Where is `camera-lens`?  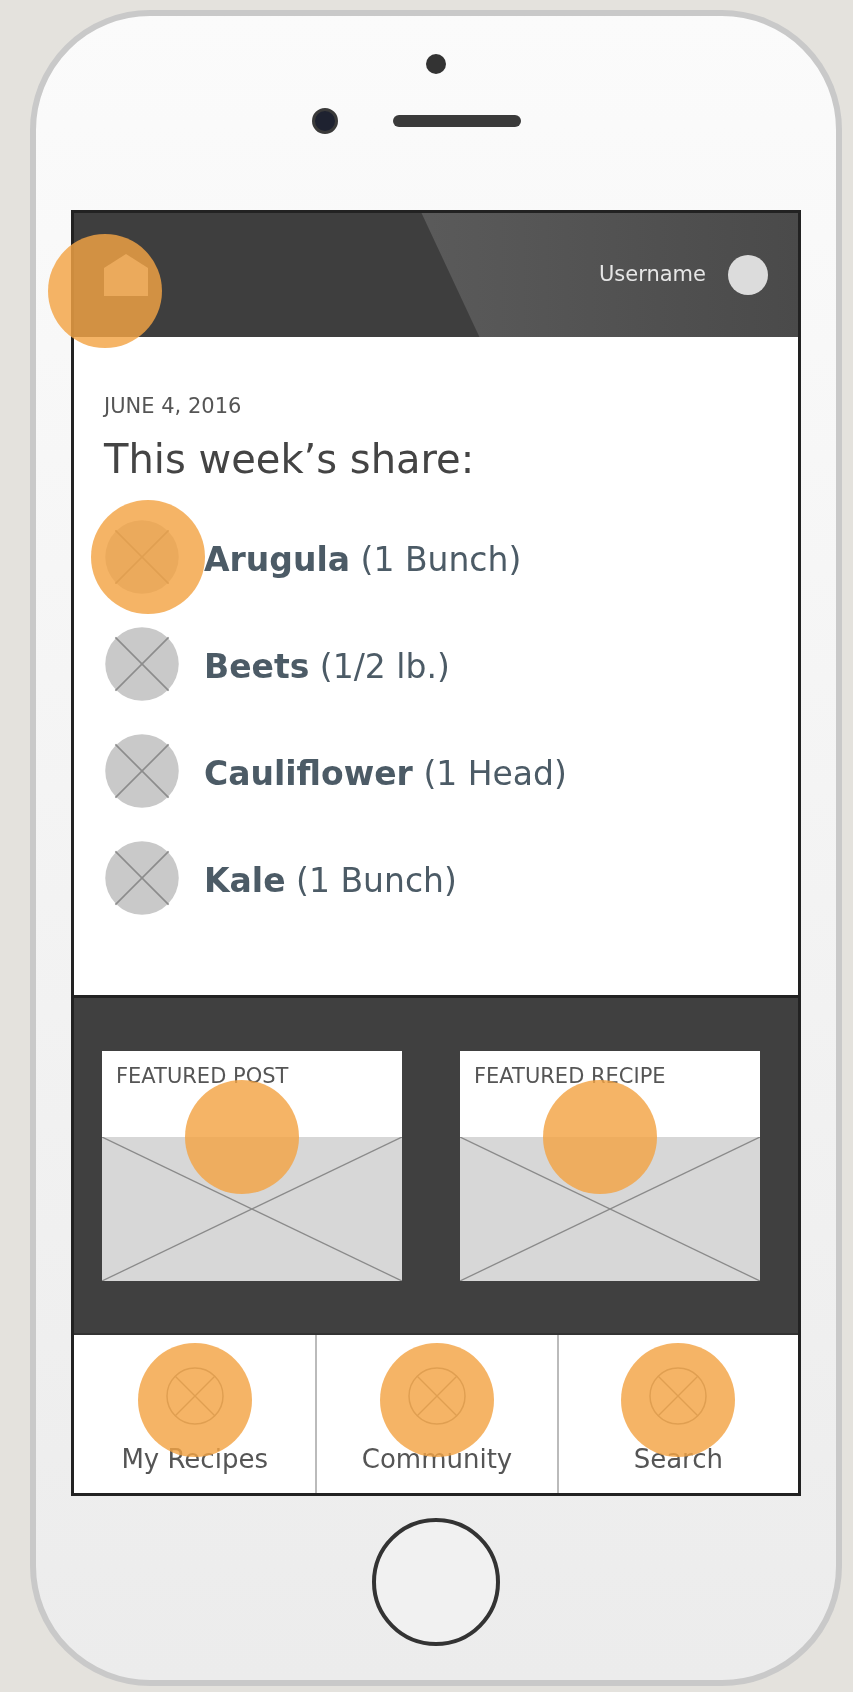
camera-lens is located at coordinates (324, 121).